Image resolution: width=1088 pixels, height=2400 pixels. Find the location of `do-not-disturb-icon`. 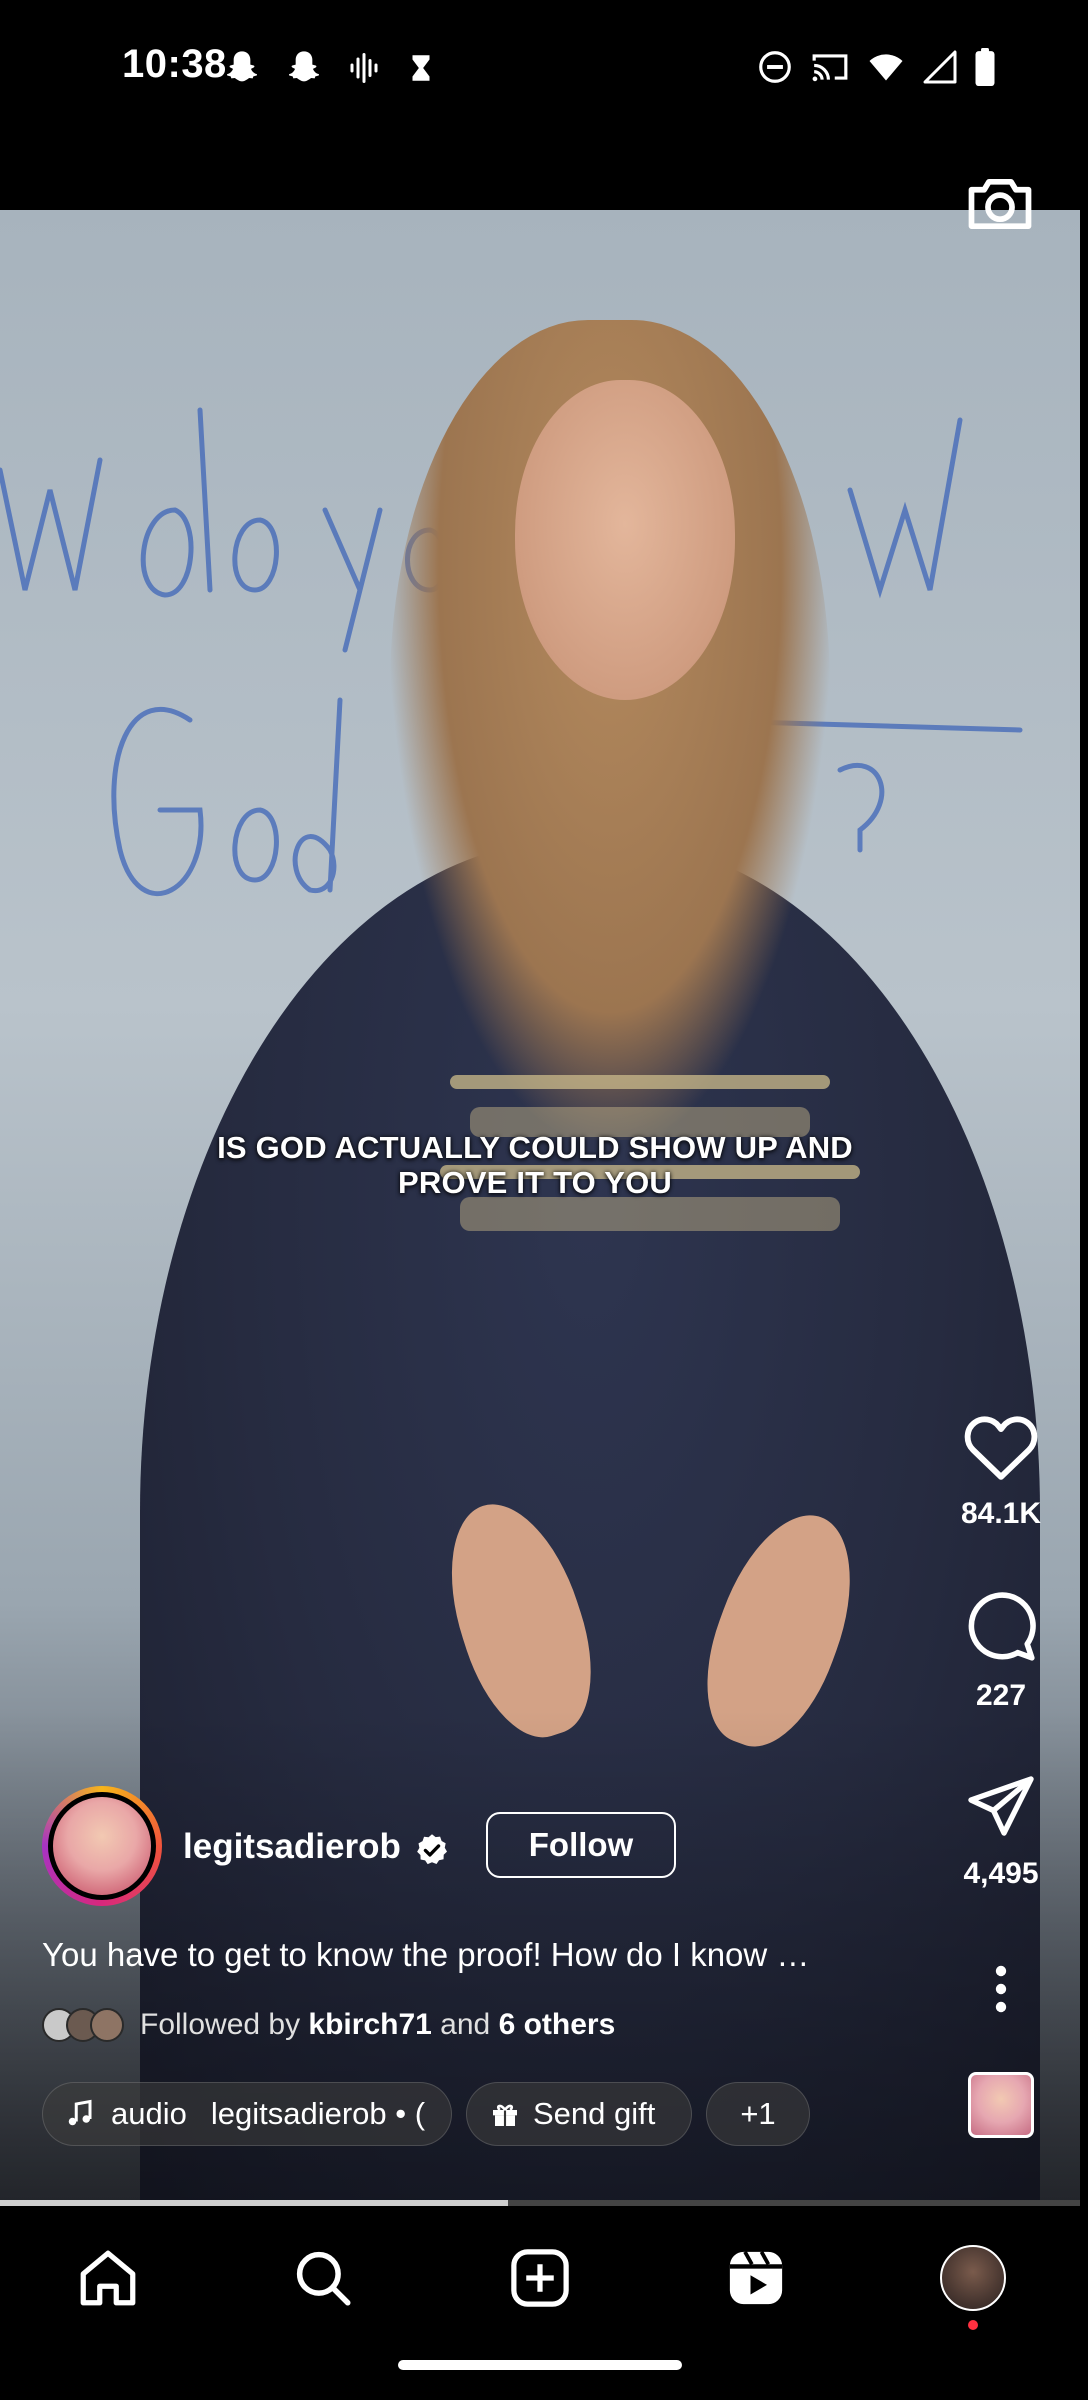

do-not-disturb-icon is located at coordinates (775, 67).